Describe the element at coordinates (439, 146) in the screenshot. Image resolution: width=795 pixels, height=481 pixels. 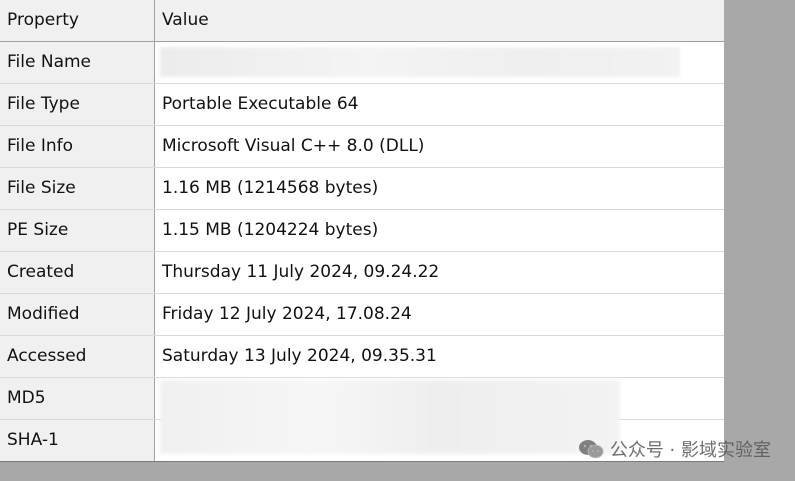
I see `value-cell: Microsoft Visual C++ 8.0 (DLL)` at that location.